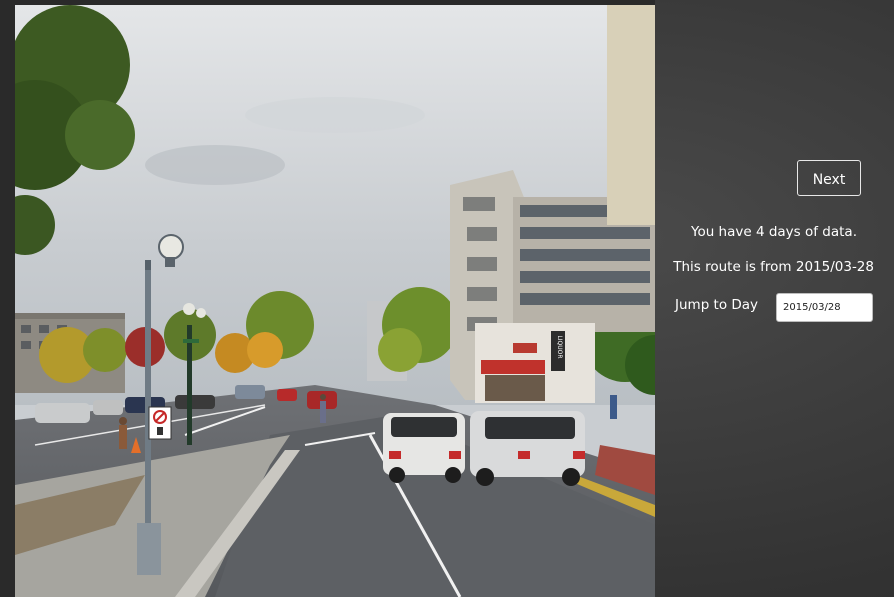 The width and height of the screenshot is (894, 597). Describe the element at coordinates (773, 232) in the screenshot. I see `days-of-data-text: You have 4 days of data.` at that location.